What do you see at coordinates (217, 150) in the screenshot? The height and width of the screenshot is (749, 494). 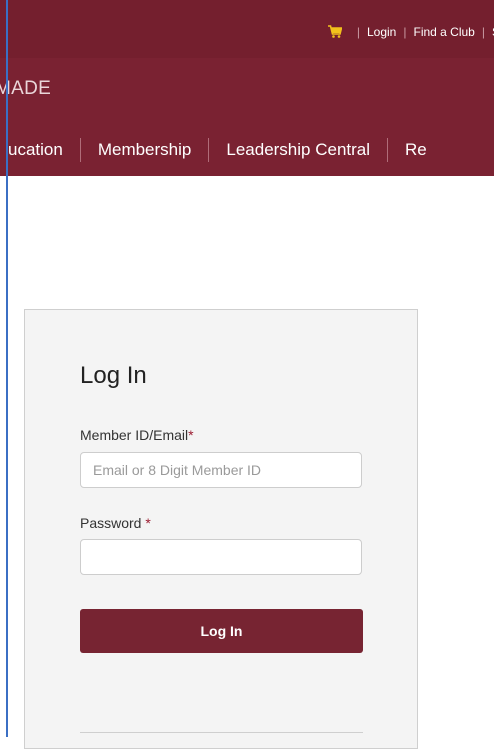 I see `nav-items: ucation Membership Leadership Central Re` at bounding box center [217, 150].